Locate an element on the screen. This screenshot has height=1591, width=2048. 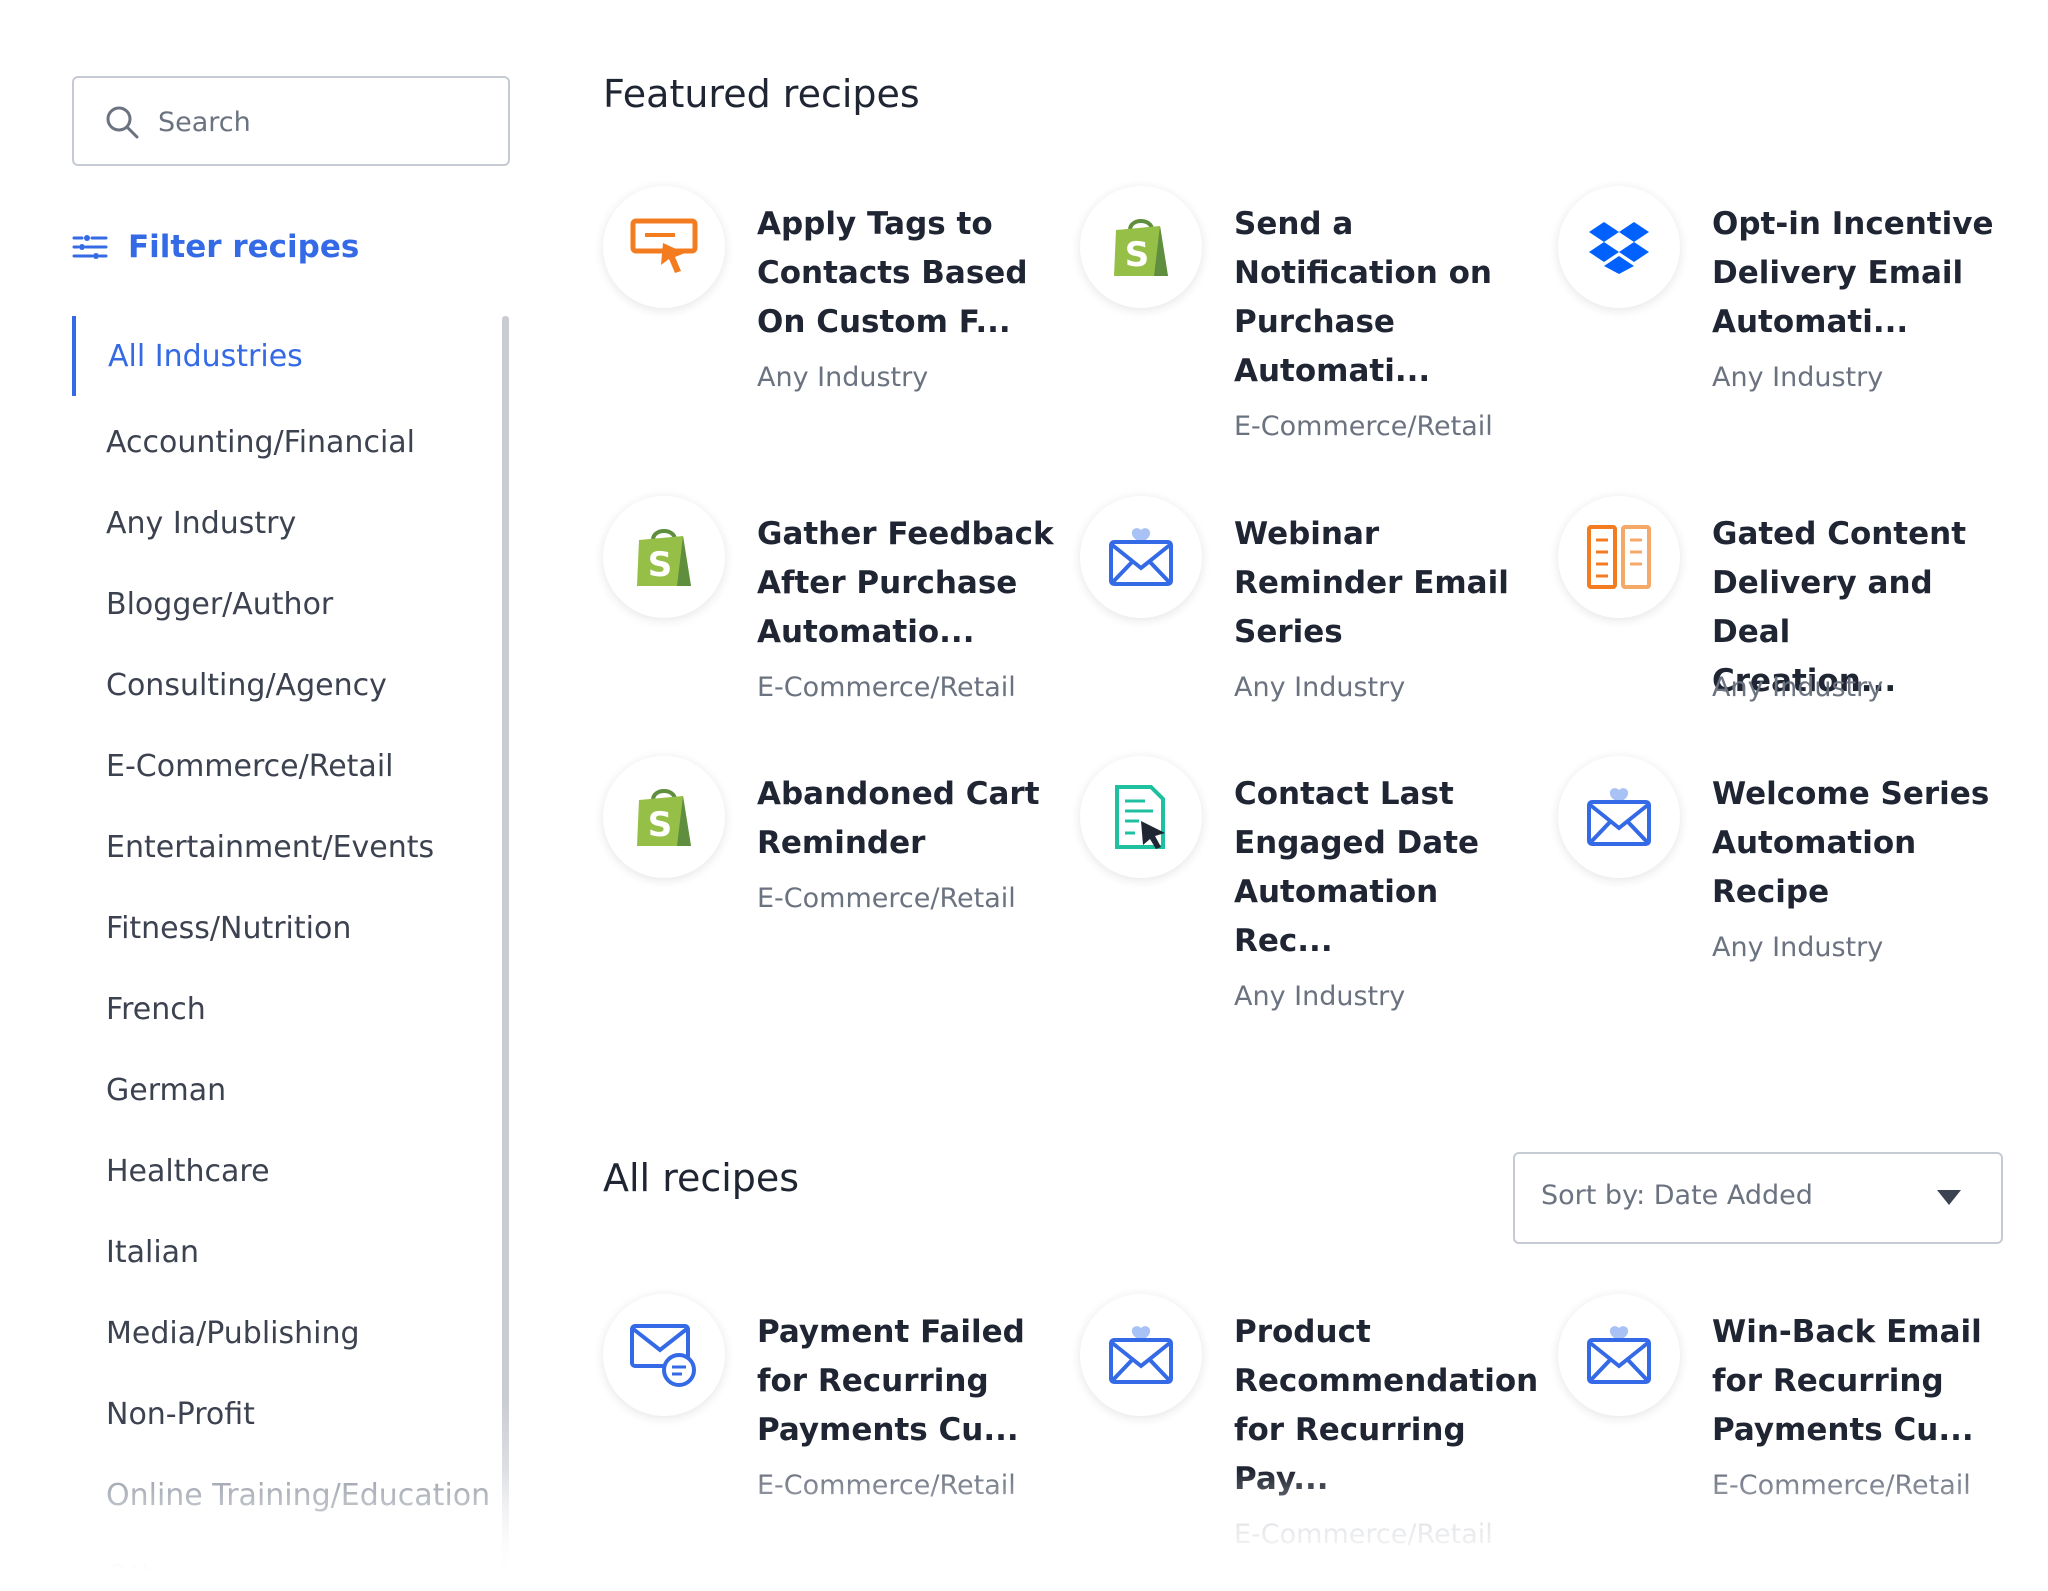
sort-dropdown: Sort by: Date Added is located at coordinates (1758, 1198).